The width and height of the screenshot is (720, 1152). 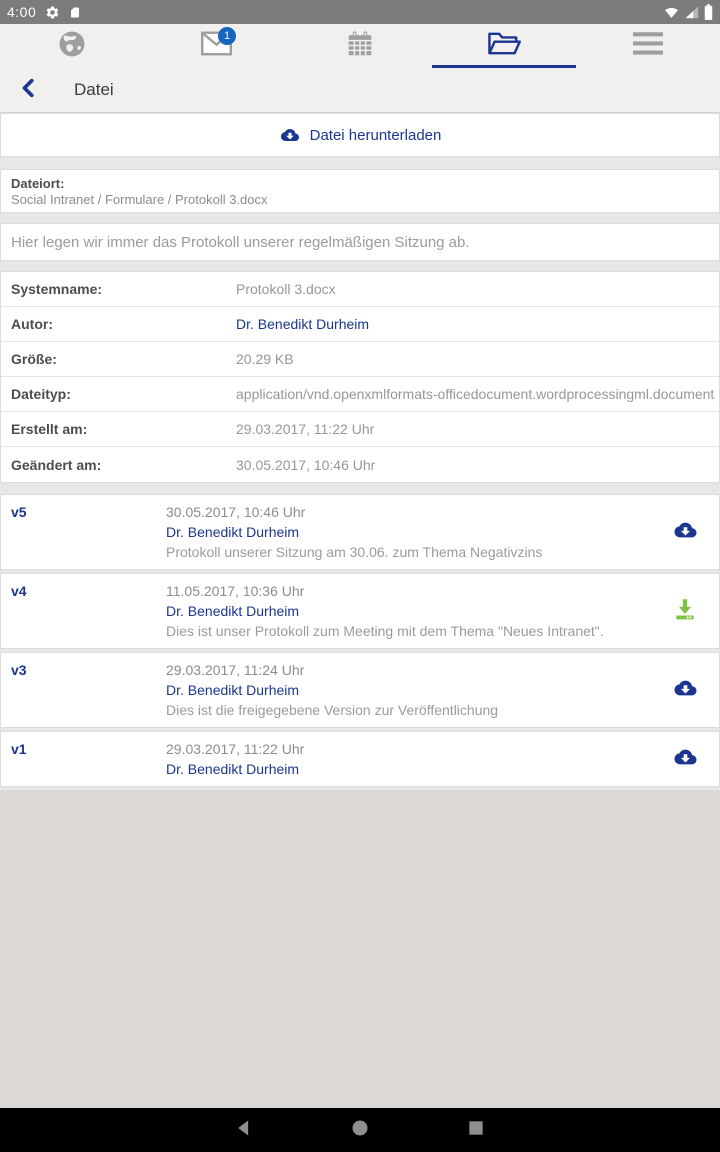 I want to click on detail-label: Geändert am:, so click(x=56, y=464).